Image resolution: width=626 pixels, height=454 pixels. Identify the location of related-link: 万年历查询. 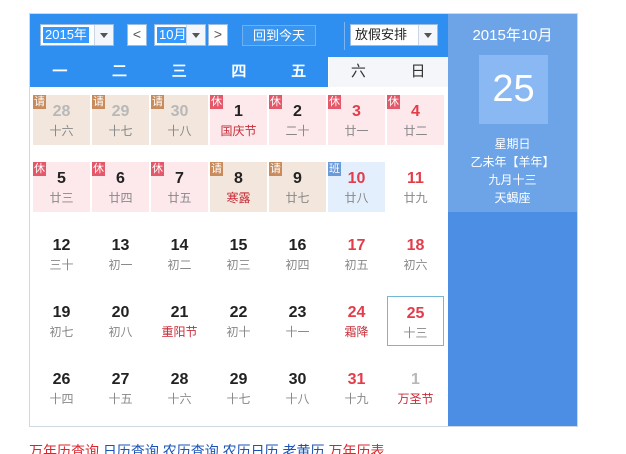
(64, 448).